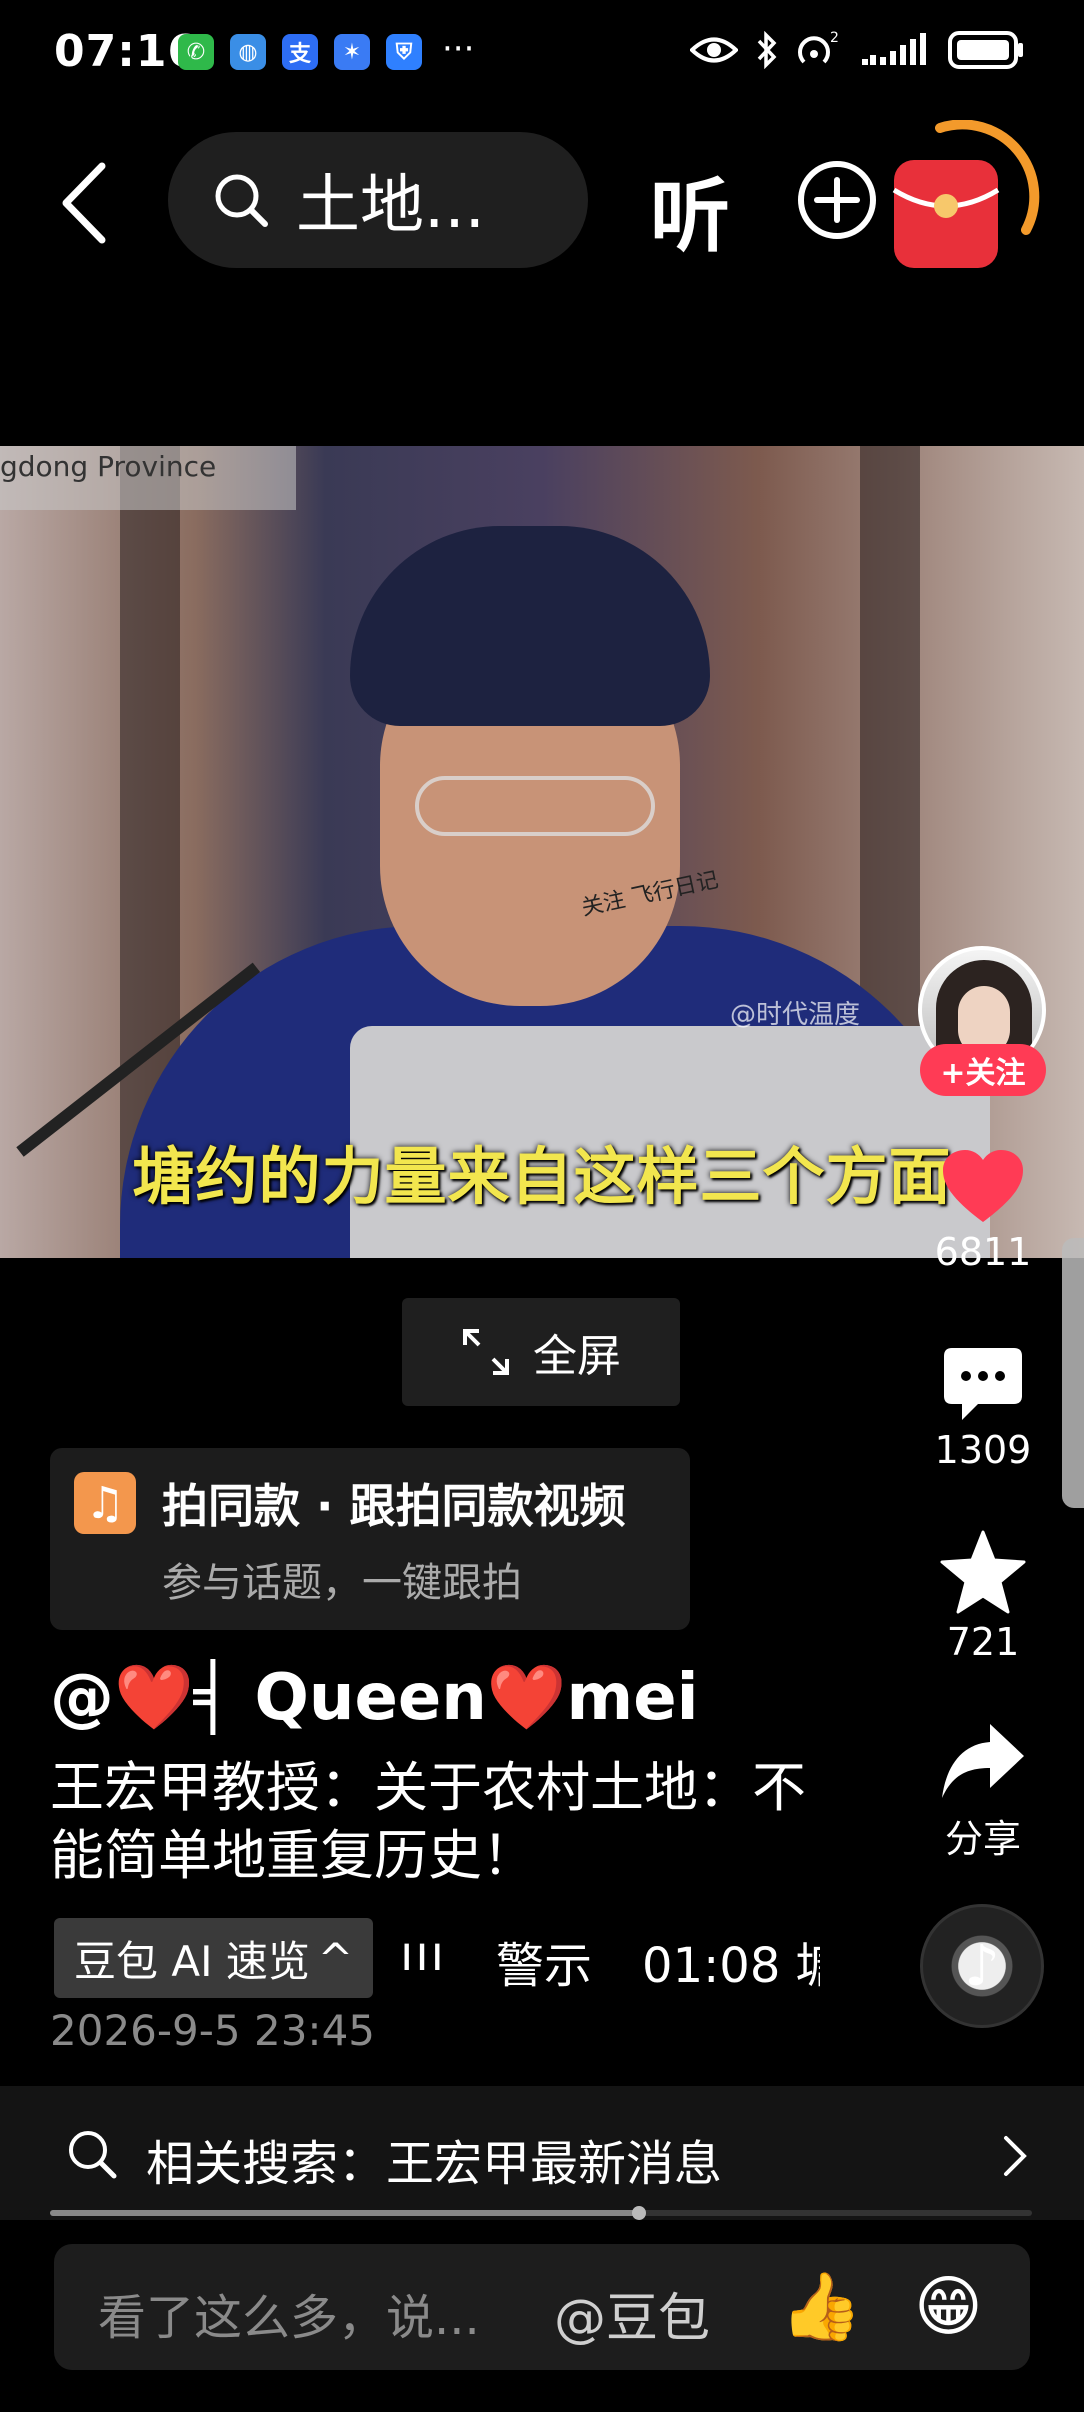 This screenshot has width=1084, height=2412. I want to click on chevron-right-icon, so click(1015, 2156).